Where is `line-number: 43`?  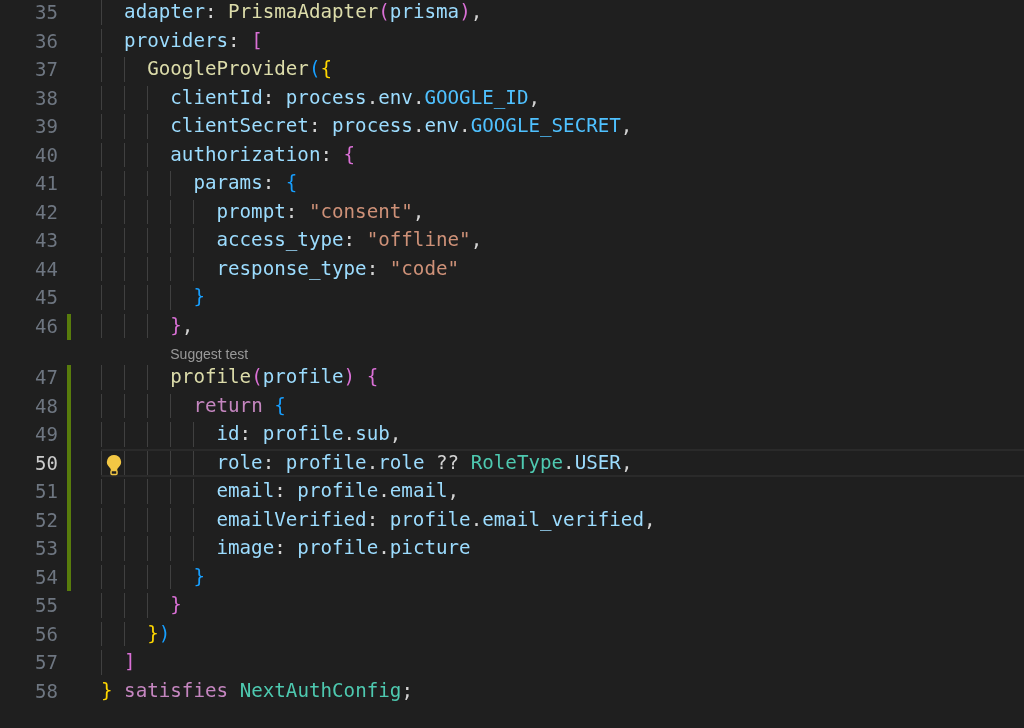
line-number: 43 is located at coordinates (46, 240).